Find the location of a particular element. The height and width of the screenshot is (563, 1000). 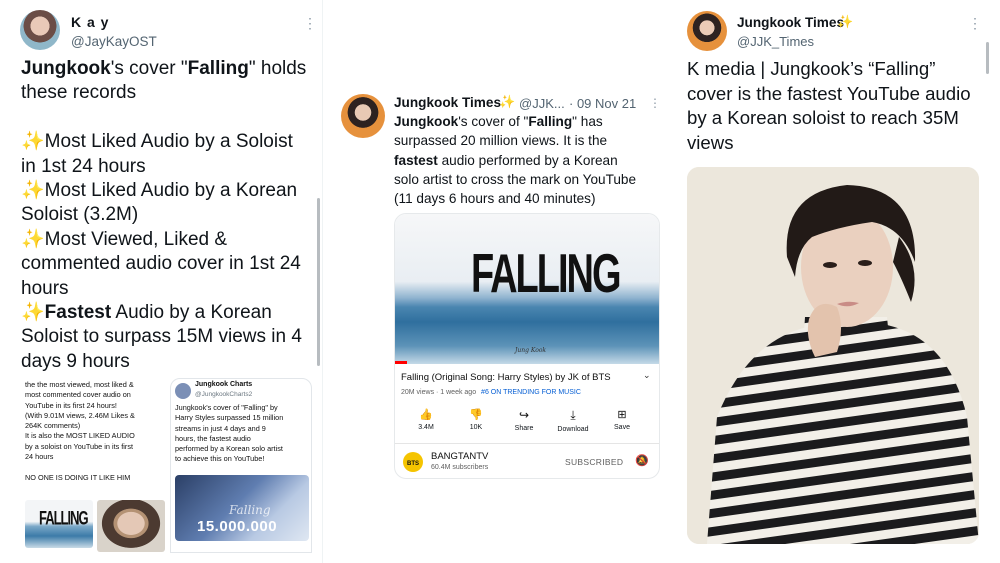

milestone-image: Falling 15.000.000 is located at coordinates (242, 508).